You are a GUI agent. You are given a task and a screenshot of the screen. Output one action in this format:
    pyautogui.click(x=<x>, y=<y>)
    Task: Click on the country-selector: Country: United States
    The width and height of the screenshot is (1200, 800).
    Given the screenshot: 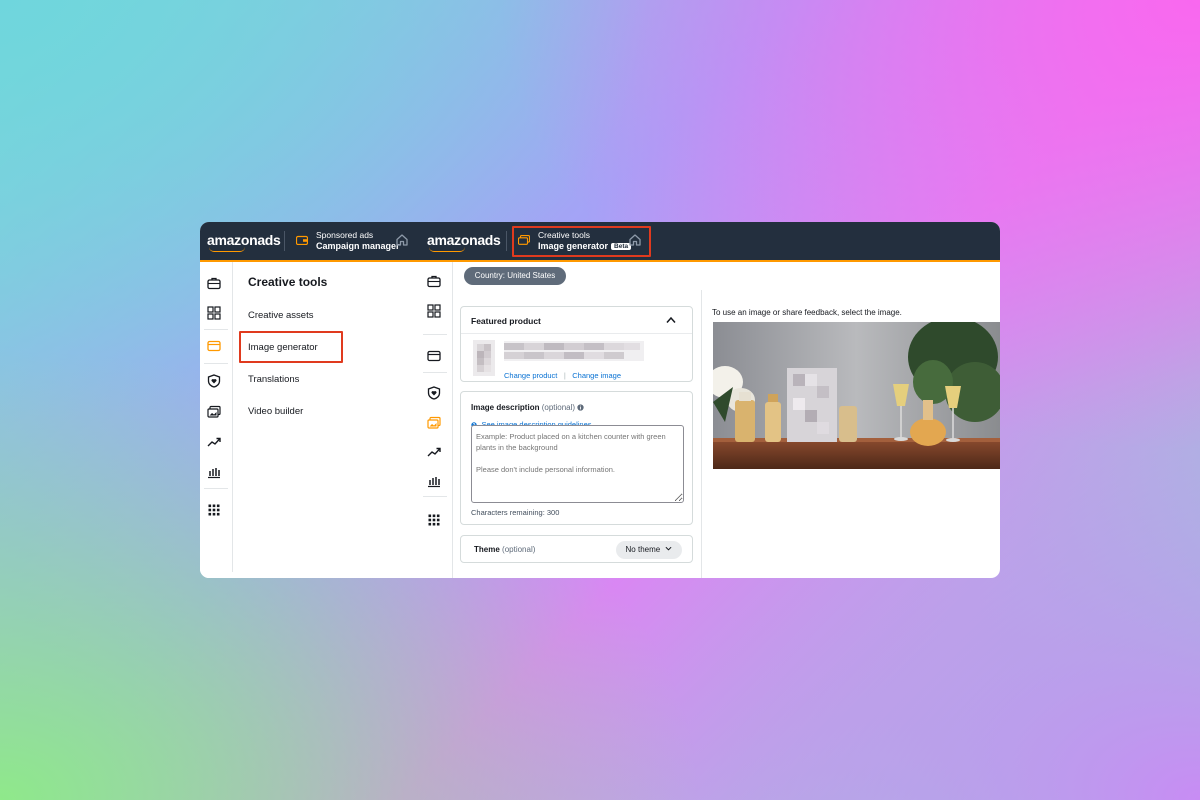 What is the action you would take?
    pyautogui.click(x=515, y=276)
    